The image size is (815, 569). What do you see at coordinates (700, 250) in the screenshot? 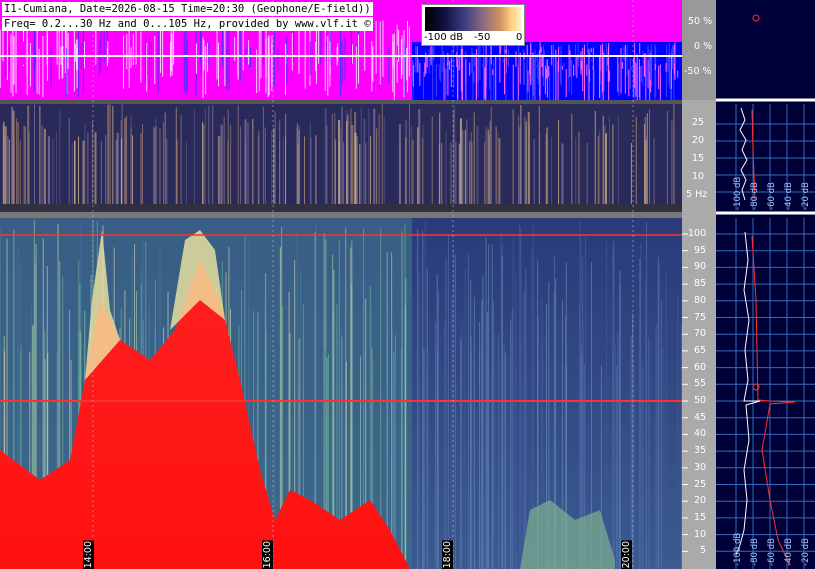
I see `hf-tick: 95` at bounding box center [700, 250].